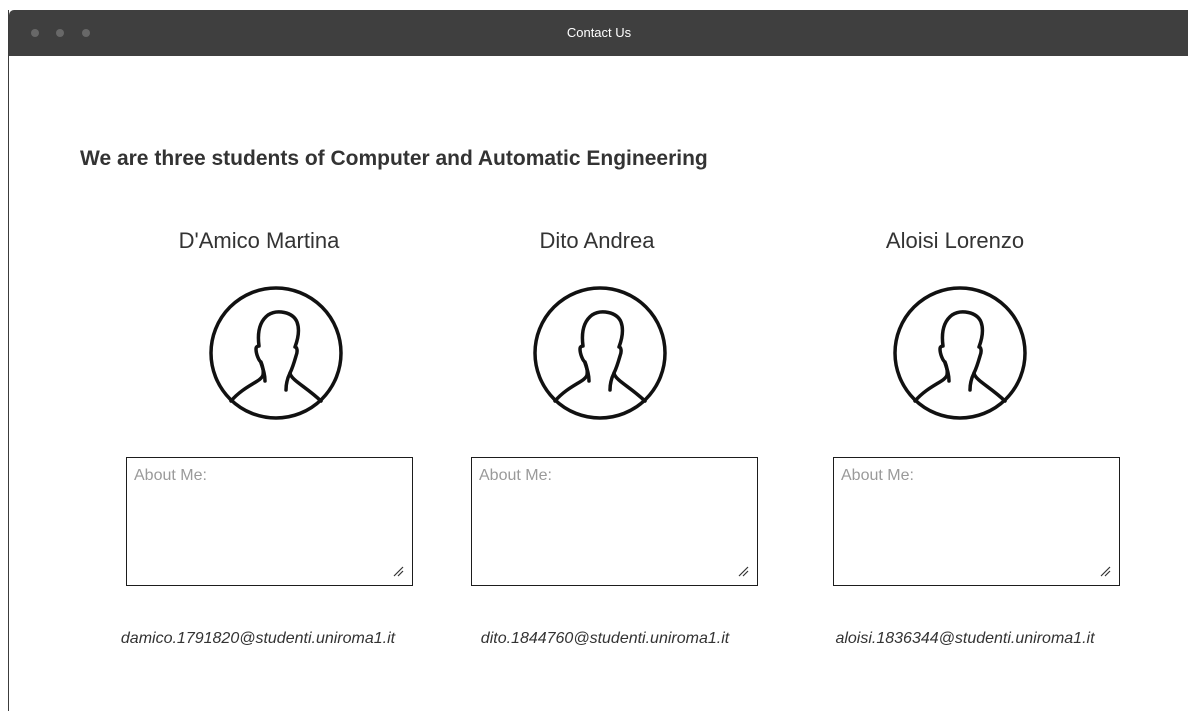 This screenshot has height=711, width=1188. What do you see at coordinates (258, 638) in the screenshot?
I see `email-address: damico.1791820@studenti.uniroma1.it` at bounding box center [258, 638].